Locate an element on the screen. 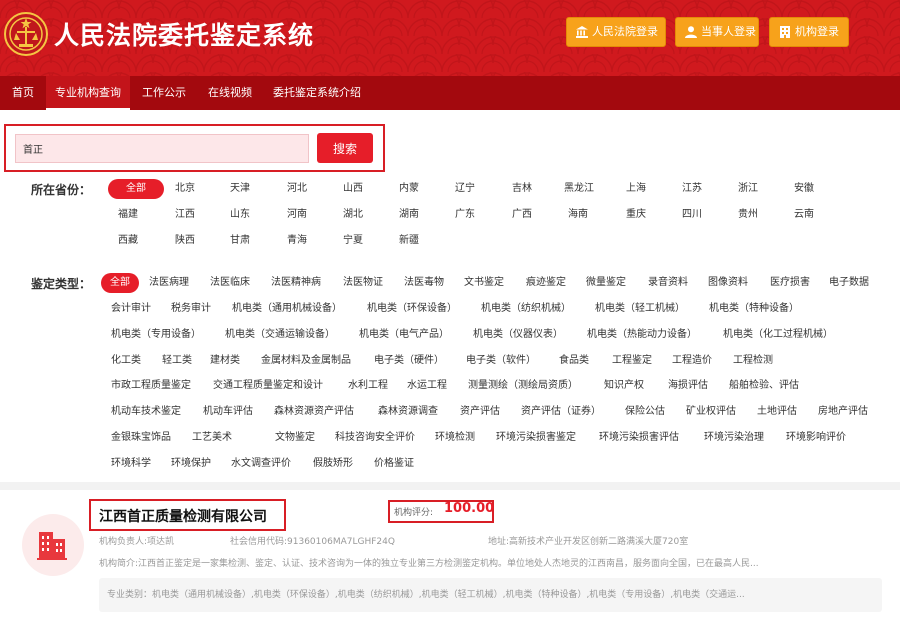 The height and width of the screenshot is (621, 900). type-chip: 建材类 is located at coordinates (225, 361).